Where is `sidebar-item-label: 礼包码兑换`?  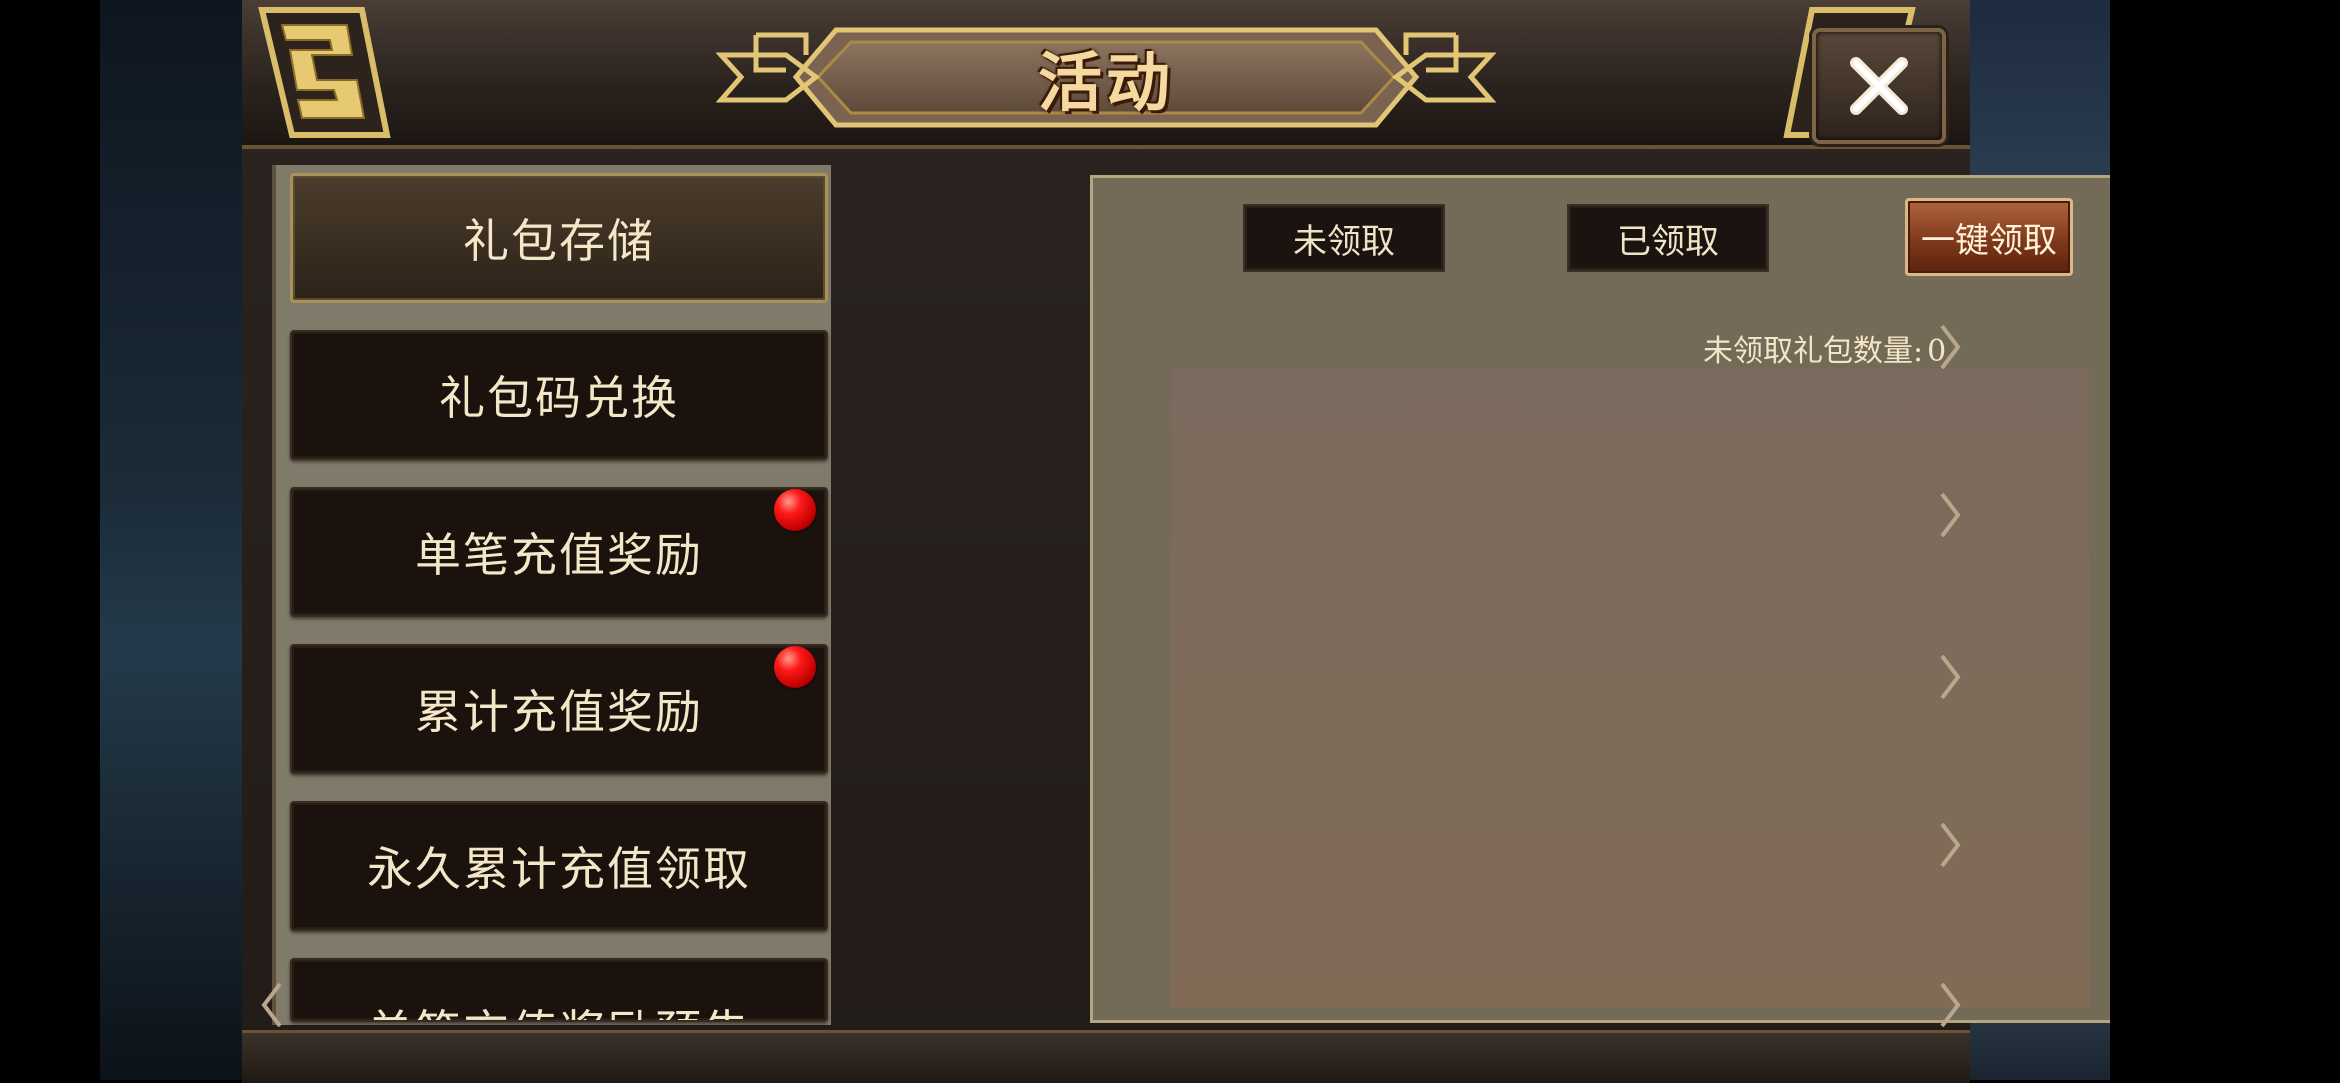
sidebar-item-label: 礼包码兑换 is located at coordinates (559, 398).